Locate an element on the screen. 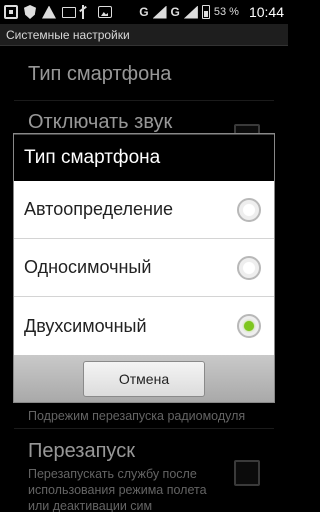  image-icon is located at coordinates (105, 12).